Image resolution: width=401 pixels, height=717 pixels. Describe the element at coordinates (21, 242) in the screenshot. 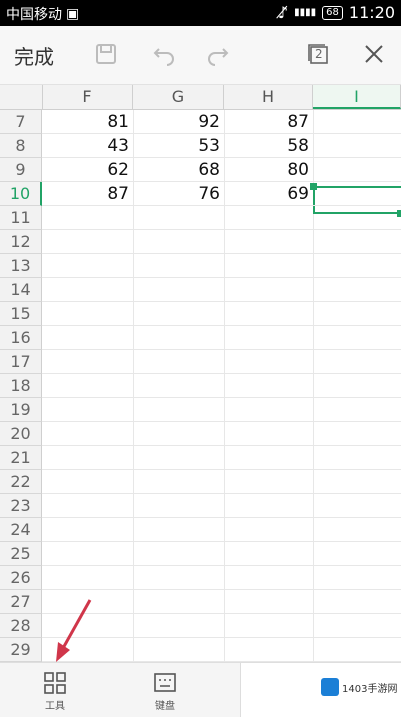

I see `row-header-12: 12` at that location.